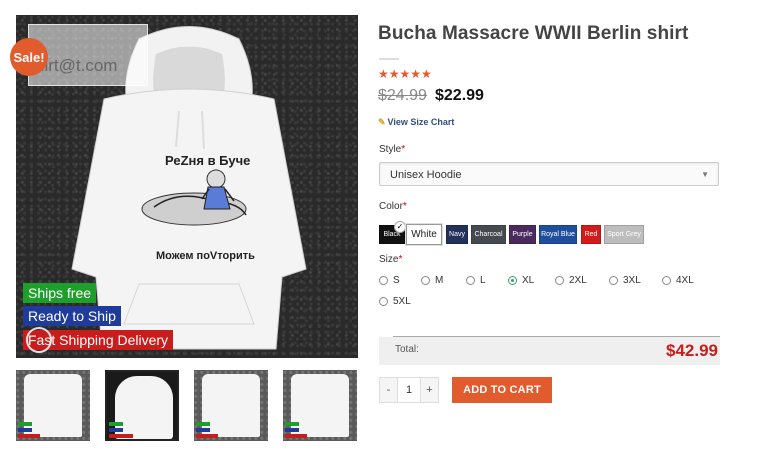 The image size is (780, 449). What do you see at coordinates (392, 232) in the screenshot?
I see `swatch-black: Black ✓` at bounding box center [392, 232].